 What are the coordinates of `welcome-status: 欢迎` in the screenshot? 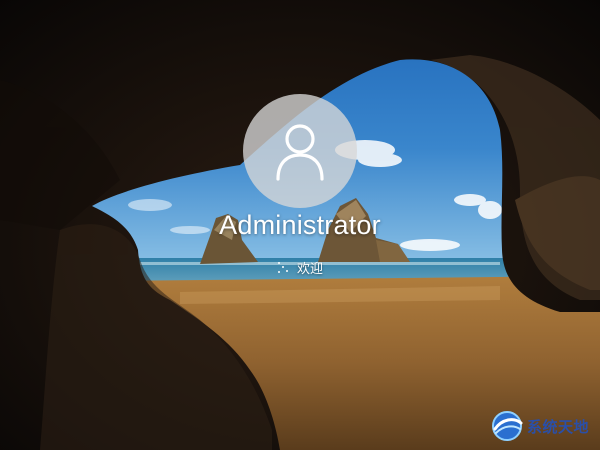 It's located at (300, 267).